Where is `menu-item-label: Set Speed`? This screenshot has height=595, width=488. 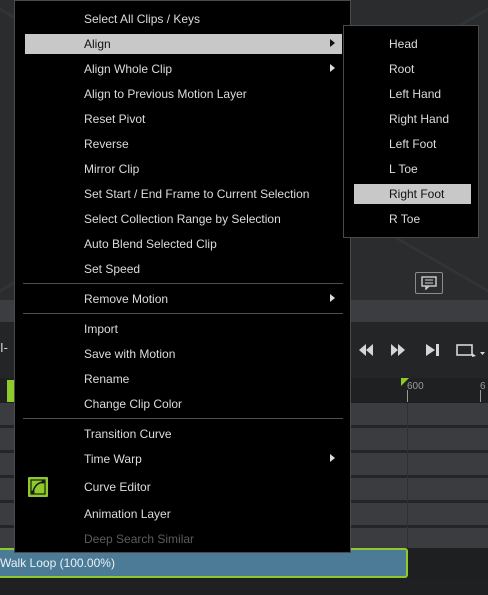
menu-item-label: Set Speed is located at coordinates (112, 269).